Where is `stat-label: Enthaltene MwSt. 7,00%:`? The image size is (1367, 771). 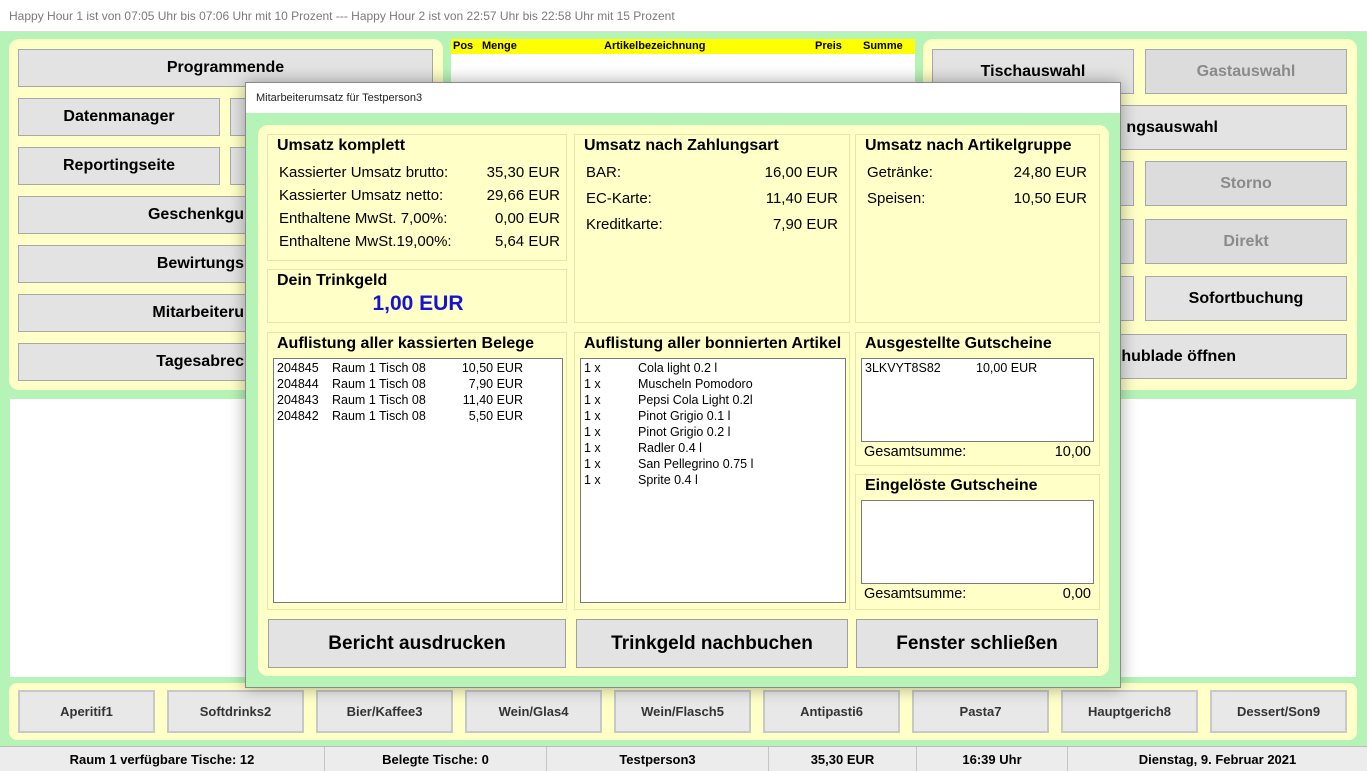
stat-label: Enthaltene MwSt. 7,00%: is located at coordinates (363, 218).